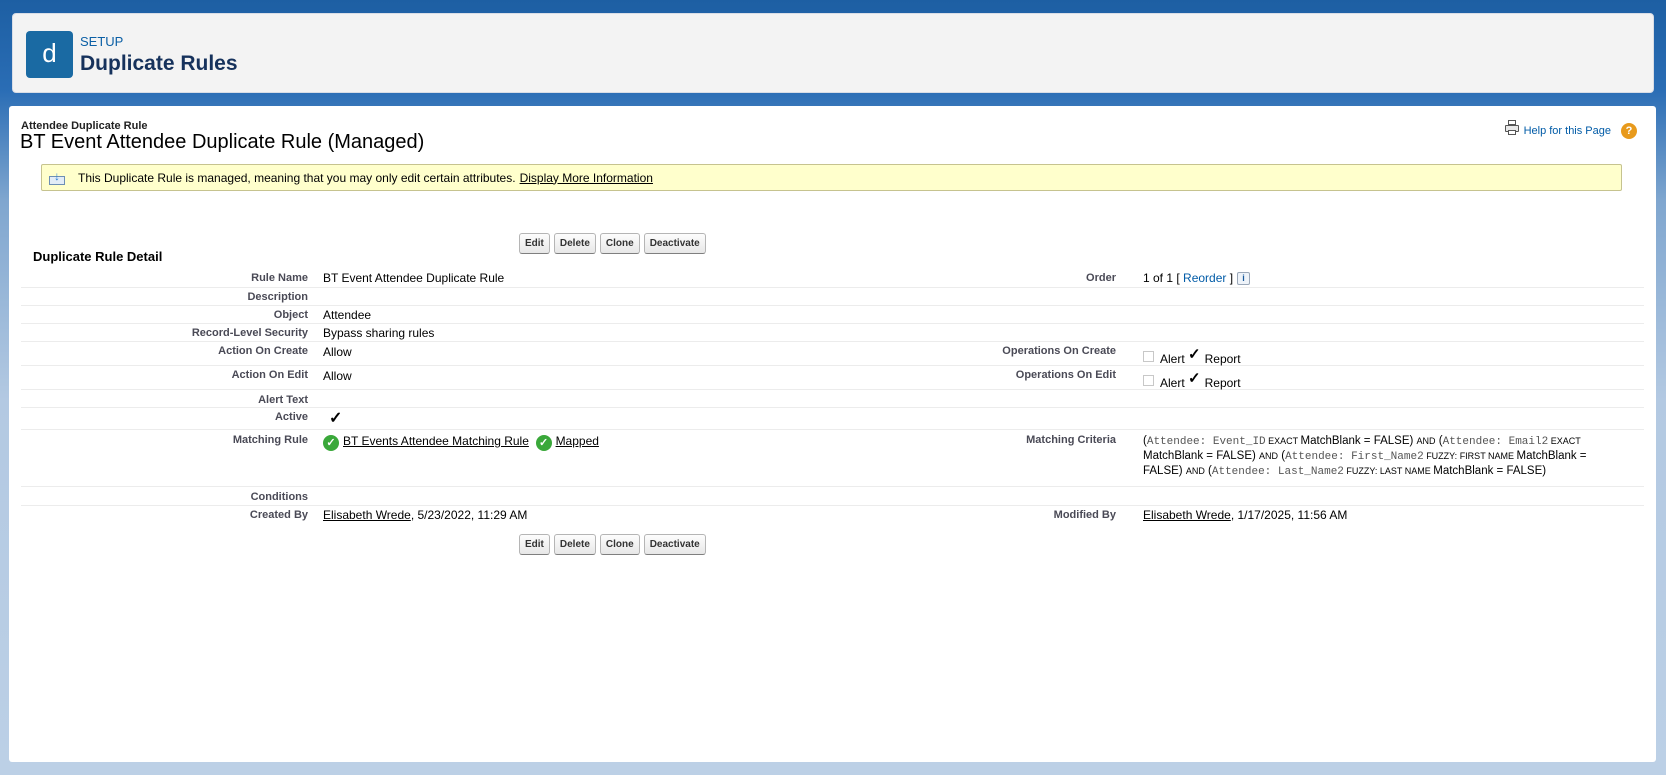  What do you see at coordinates (278, 515) in the screenshot?
I see `created-by-label: Created By` at bounding box center [278, 515].